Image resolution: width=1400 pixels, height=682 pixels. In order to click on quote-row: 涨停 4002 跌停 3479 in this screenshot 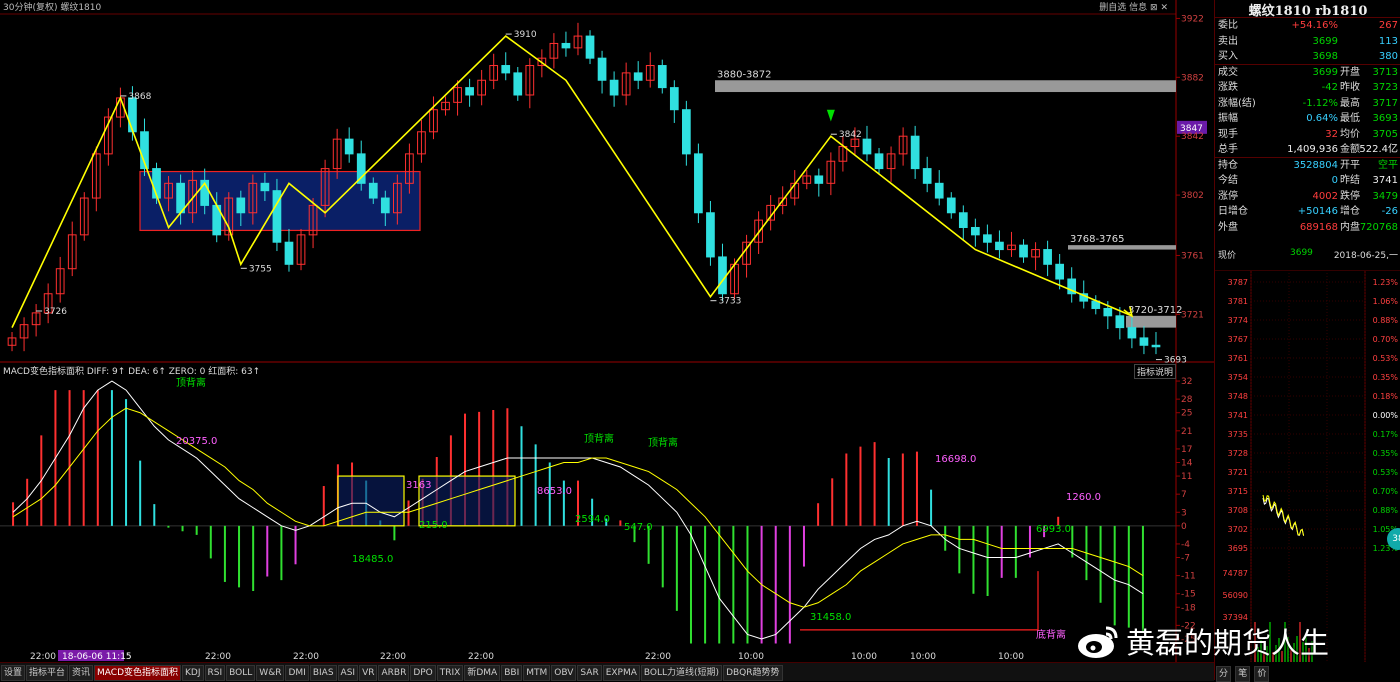, I will do `click(1308, 196)`.